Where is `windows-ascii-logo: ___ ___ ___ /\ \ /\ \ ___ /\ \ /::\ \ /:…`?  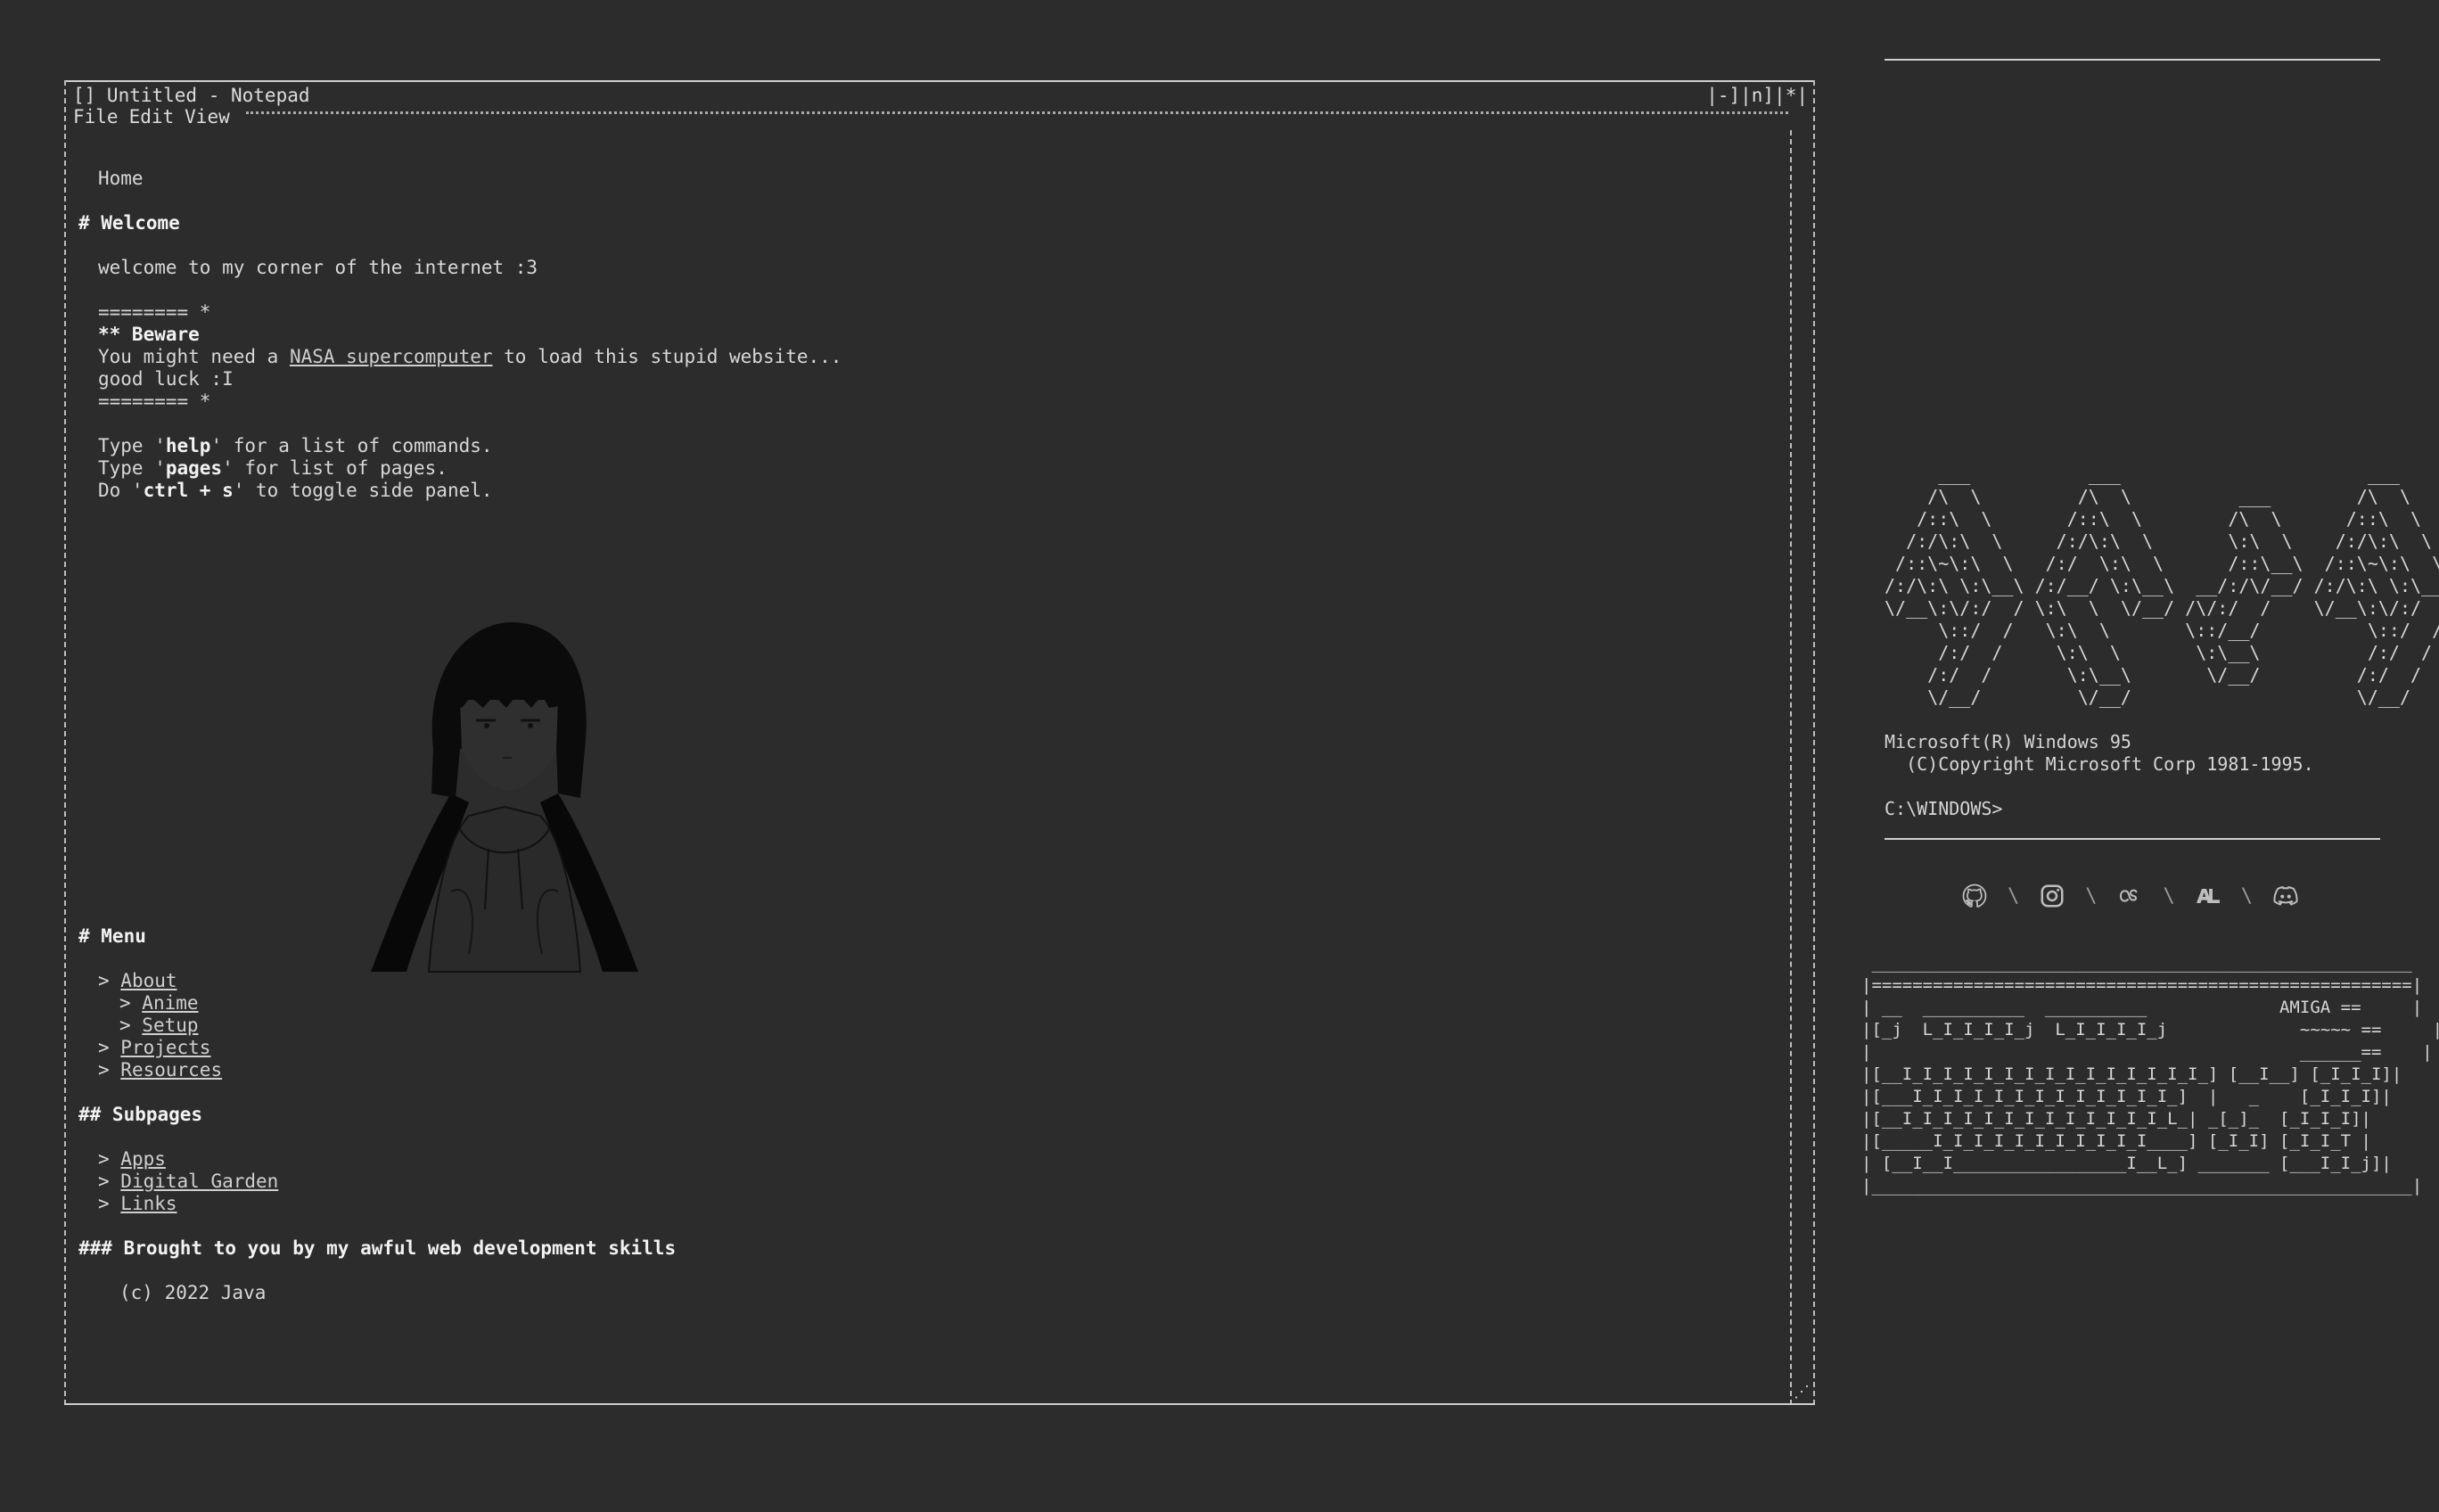
windows-ascii-logo: ___ ___ ___ /\ \ /\ \ ___ /\ \ /::\ \ /:… is located at coordinates (2162, 586).